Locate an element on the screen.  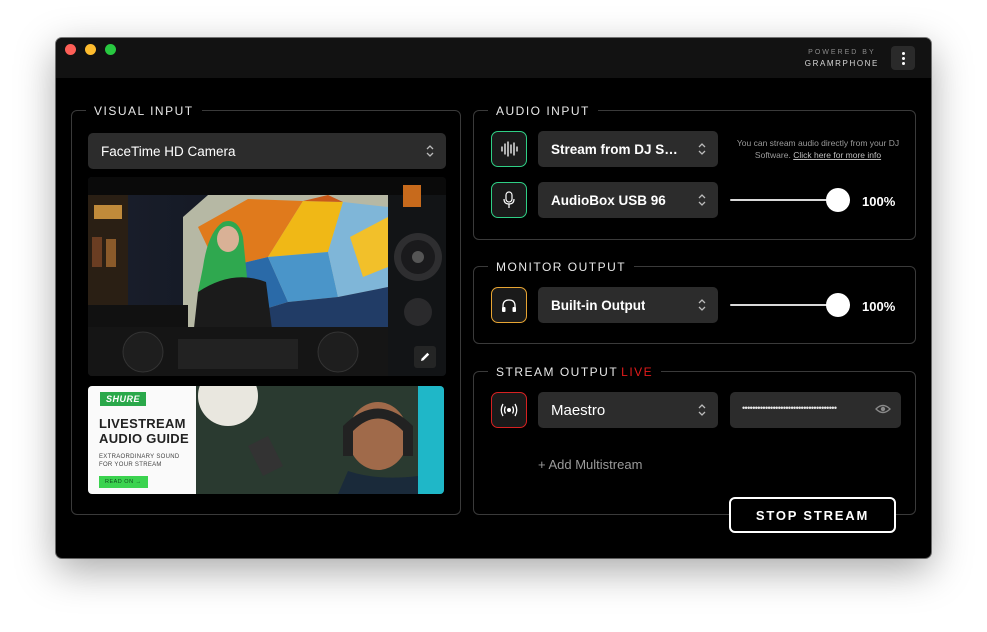
monitor-device-select: Built-in Output is located at coordinates (628, 305).